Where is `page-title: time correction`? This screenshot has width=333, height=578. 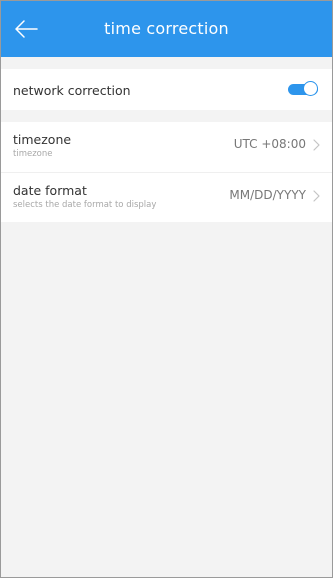
page-title: time correction is located at coordinates (166, 28).